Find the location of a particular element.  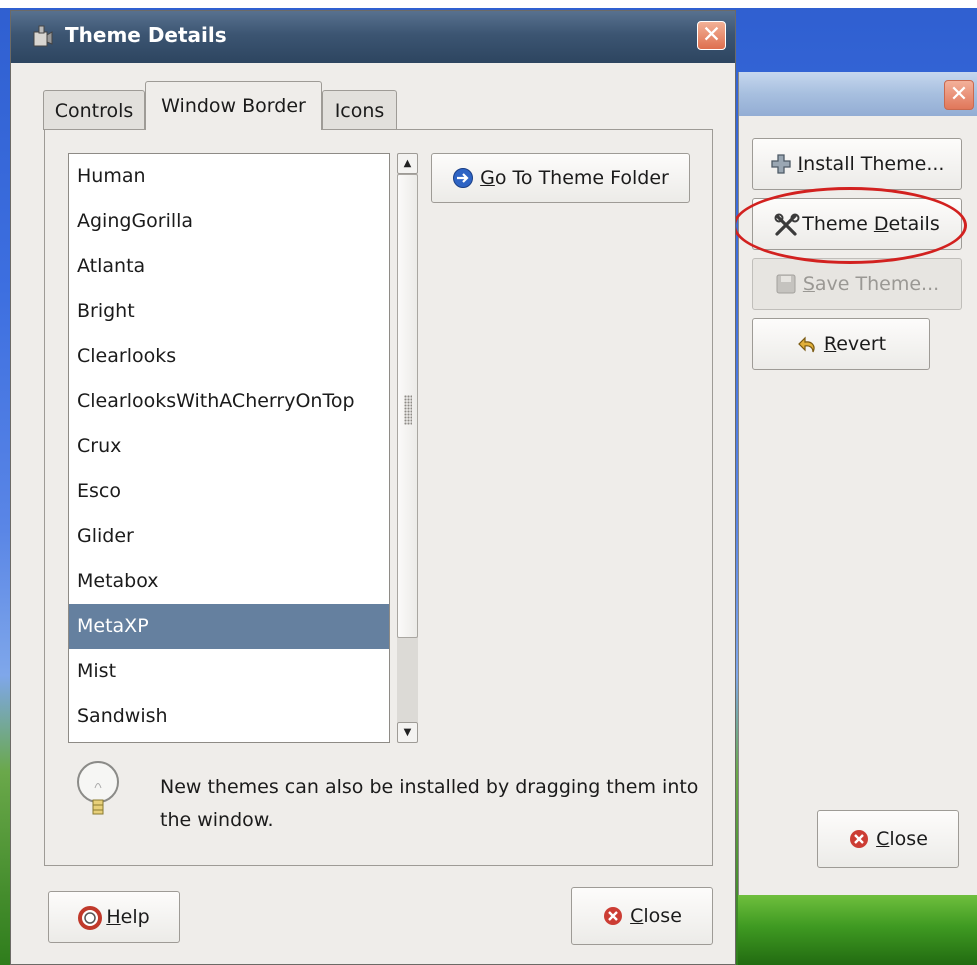

background-window-close-button: ✕ is located at coordinates (959, 95).